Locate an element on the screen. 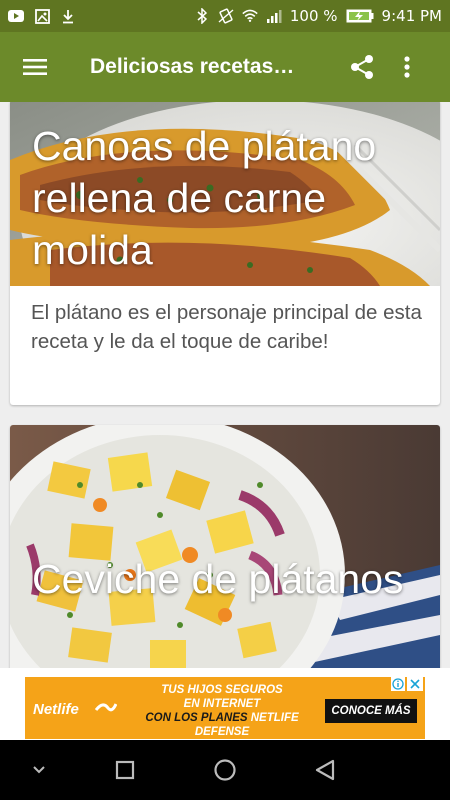  ad-line-2: EN INTERNET is located at coordinates (222, 704).